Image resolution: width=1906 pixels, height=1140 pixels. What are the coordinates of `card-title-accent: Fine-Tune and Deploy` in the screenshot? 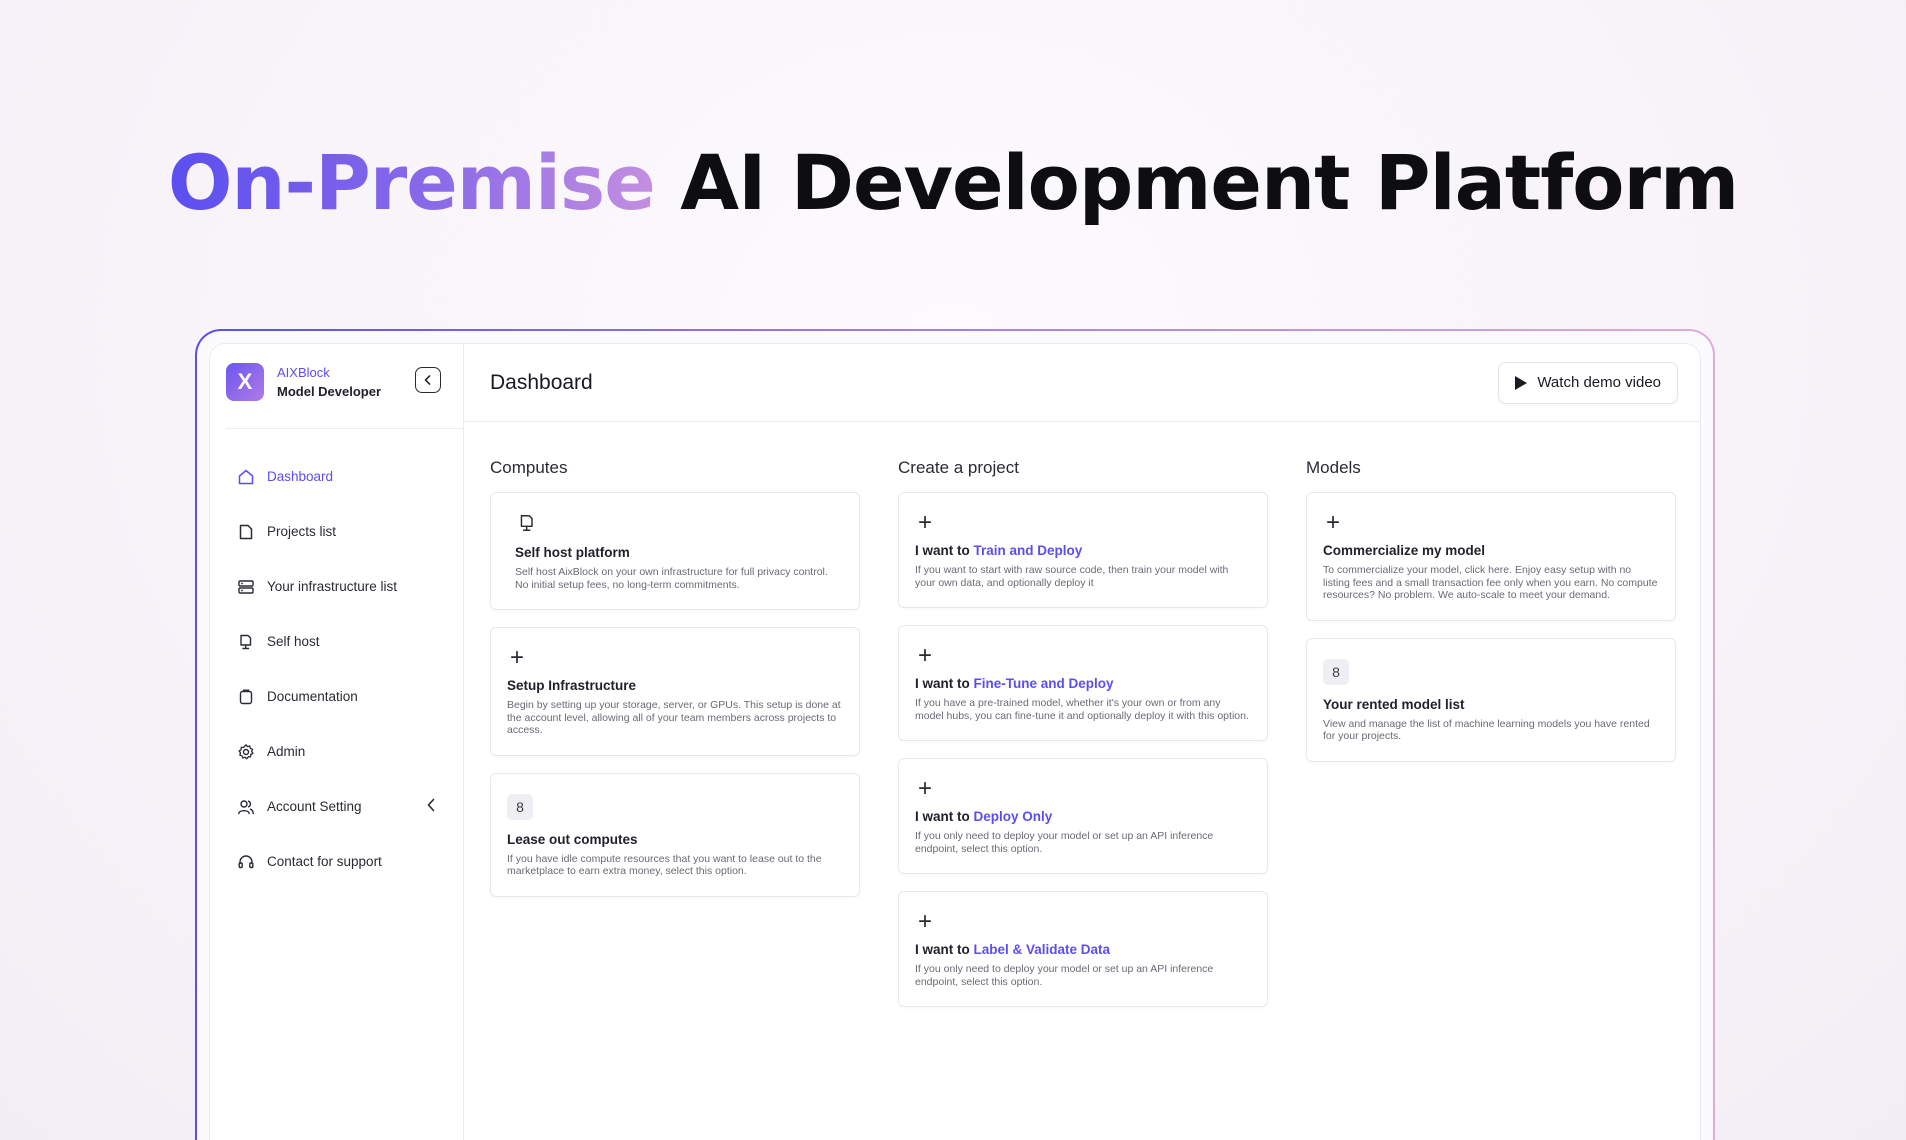 It's located at (1043, 683).